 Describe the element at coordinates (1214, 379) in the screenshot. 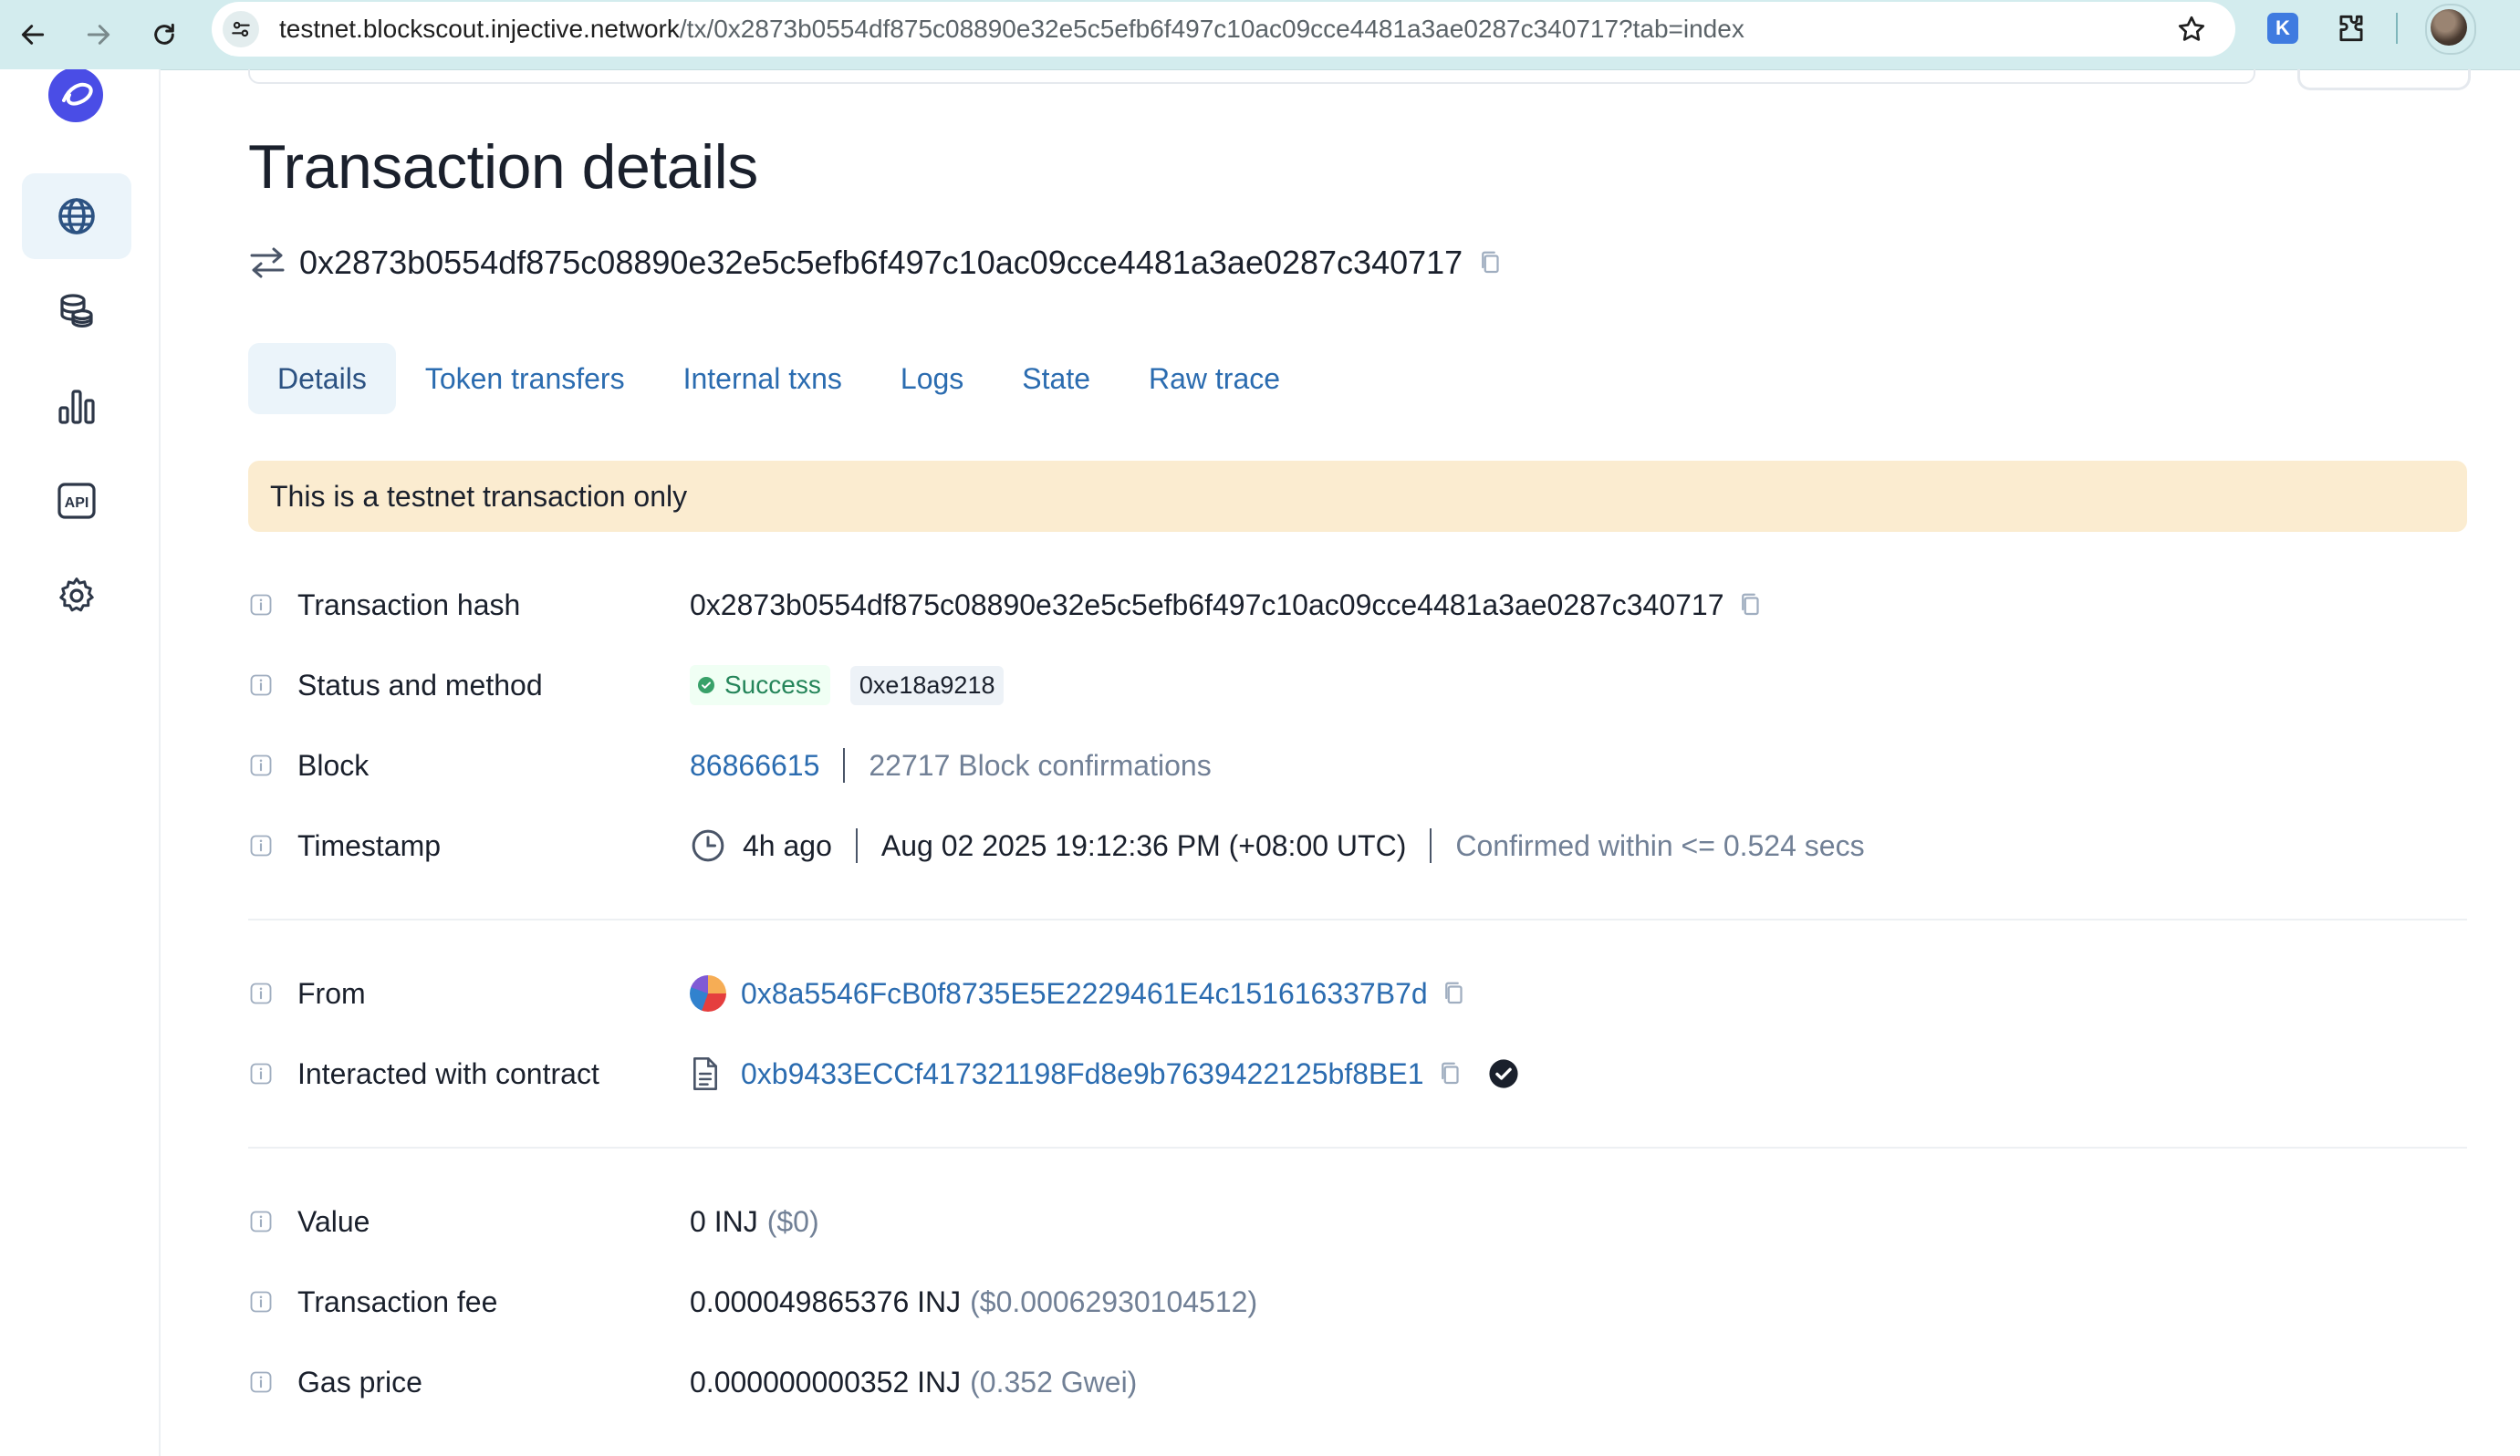

I see `tab-raw-trace: Raw trace` at that location.